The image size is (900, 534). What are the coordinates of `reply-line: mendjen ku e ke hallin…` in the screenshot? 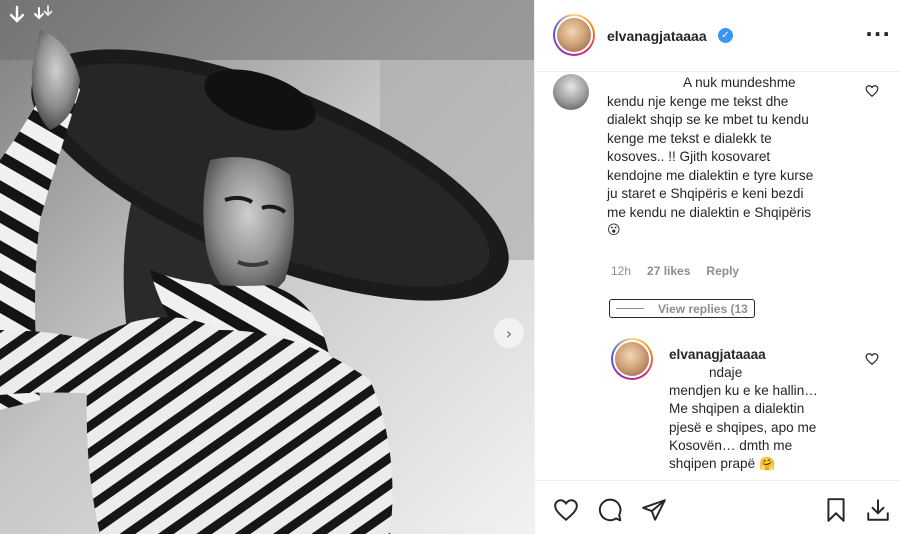 It's located at (743, 391).